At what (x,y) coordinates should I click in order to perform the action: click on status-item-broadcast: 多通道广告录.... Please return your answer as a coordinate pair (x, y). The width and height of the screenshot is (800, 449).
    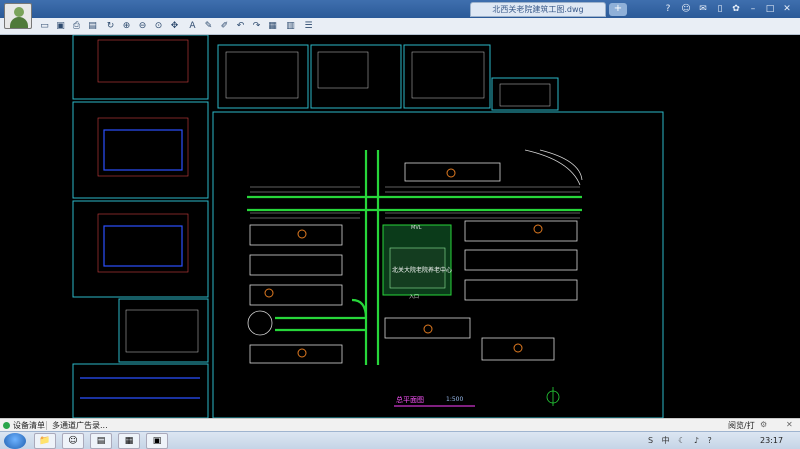
    Looking at the image, I should click on (80, 425).